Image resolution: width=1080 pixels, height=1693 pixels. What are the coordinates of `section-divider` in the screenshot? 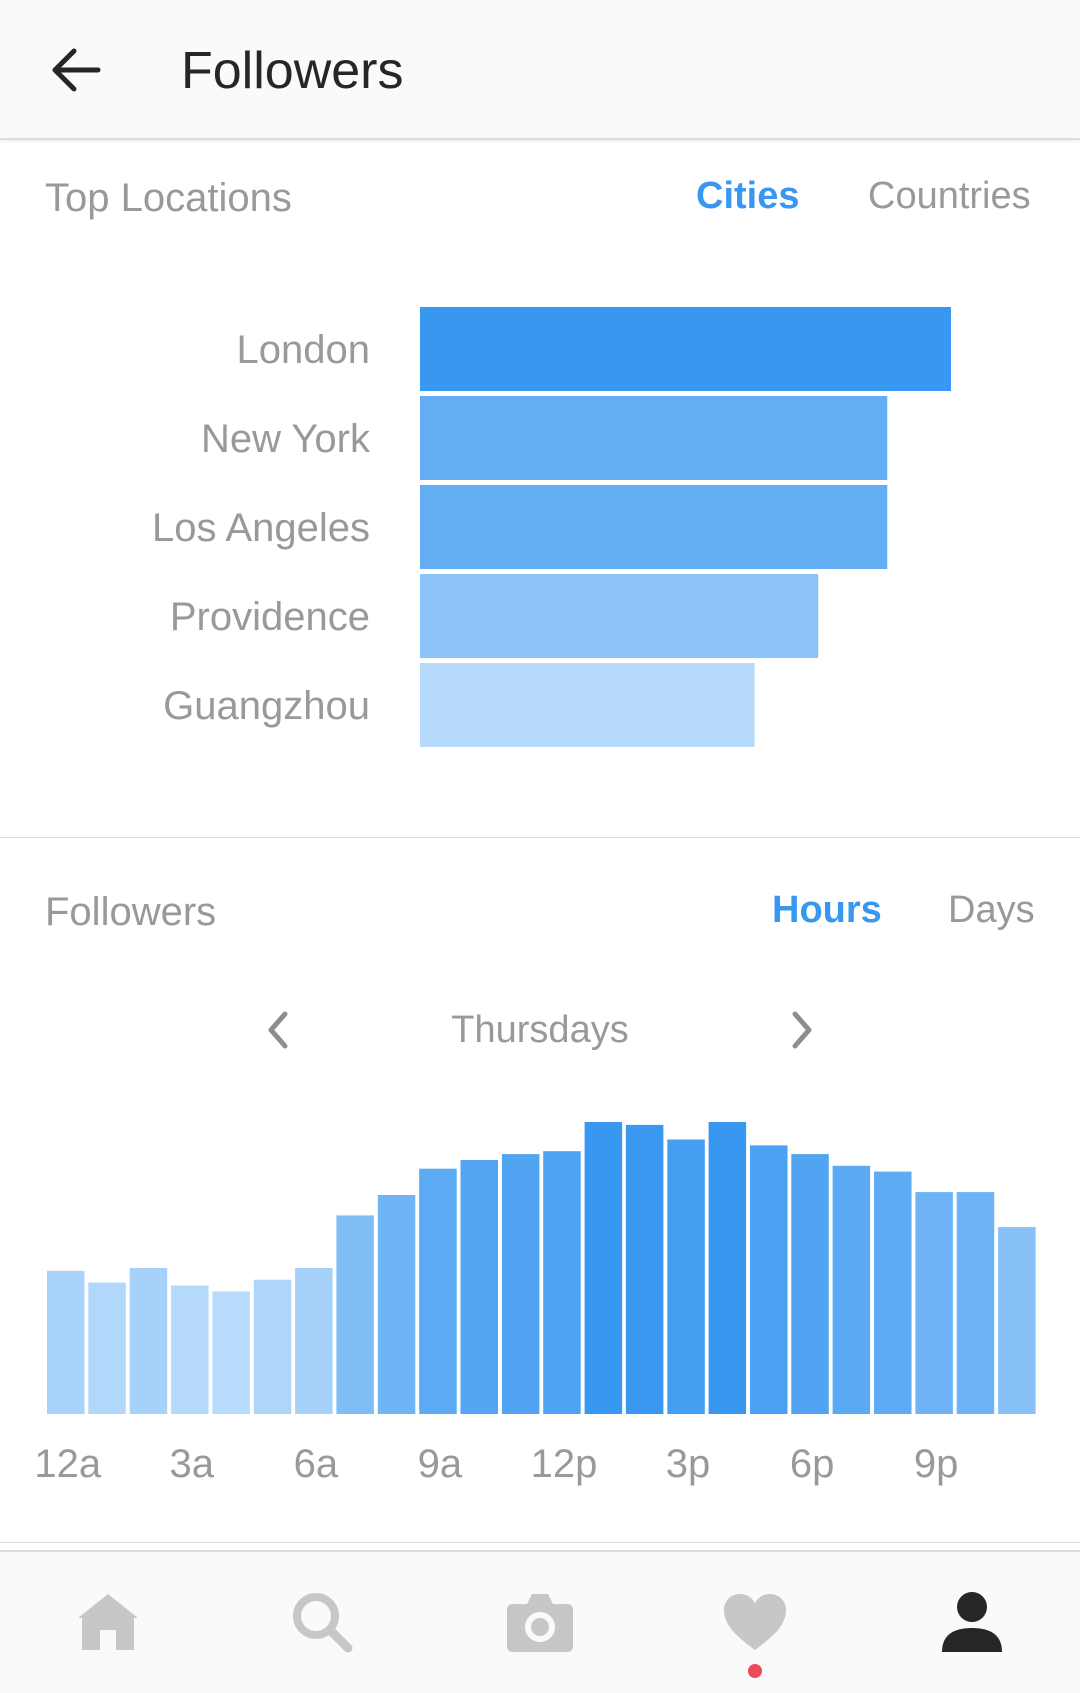 It's located at (540, 837).